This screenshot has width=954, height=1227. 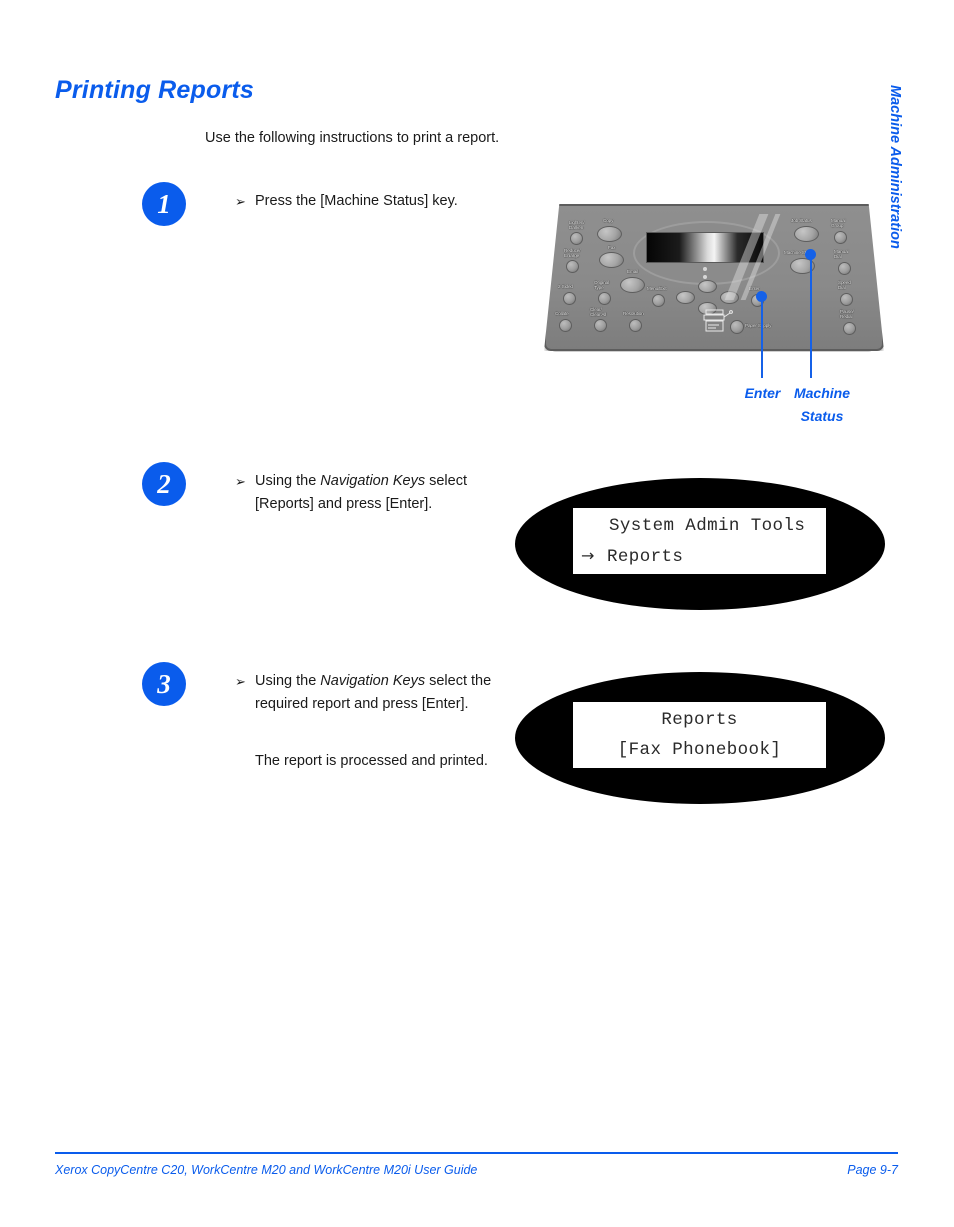 I want to click on display-line-1: Reports, so click(x=699, y=720).